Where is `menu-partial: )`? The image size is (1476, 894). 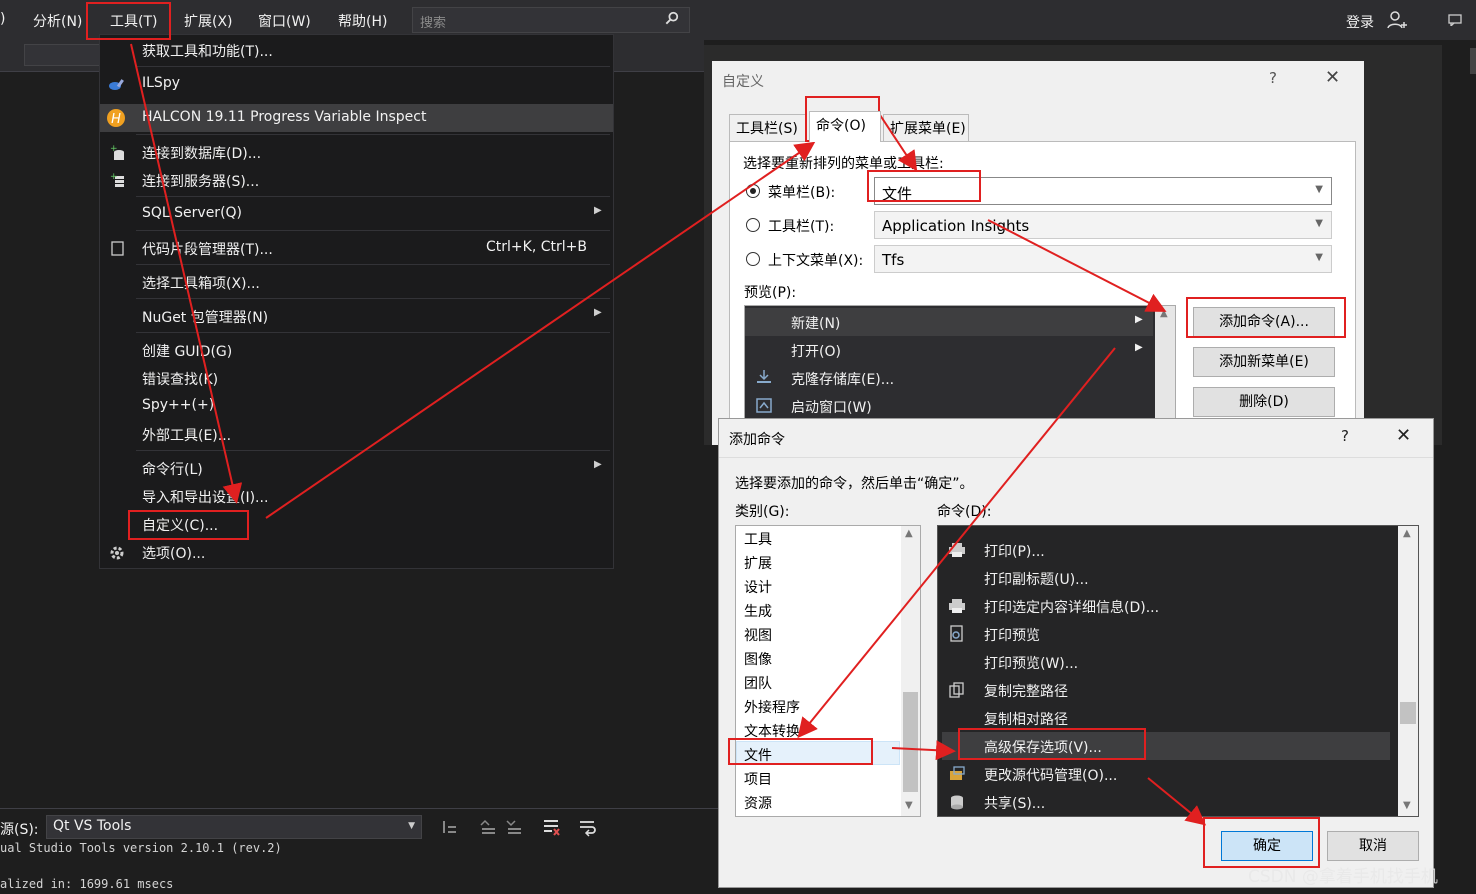 menu-partial: ) is located at coordinates (2, 19).